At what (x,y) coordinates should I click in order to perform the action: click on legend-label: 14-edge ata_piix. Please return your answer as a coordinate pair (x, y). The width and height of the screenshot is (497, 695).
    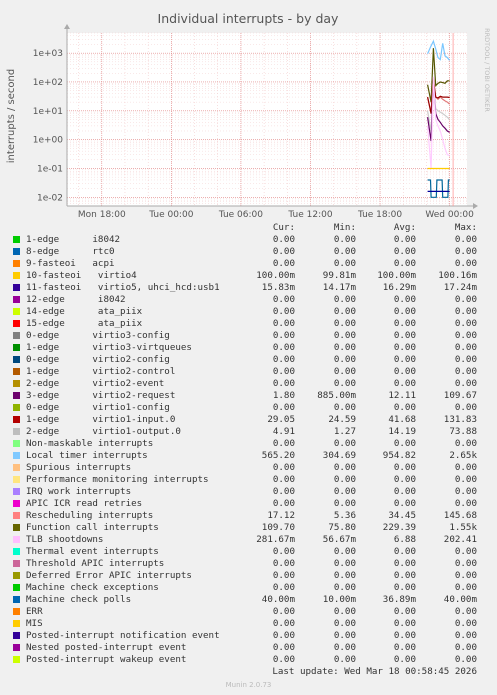
    Looking at the image, I should click on (84, 311).